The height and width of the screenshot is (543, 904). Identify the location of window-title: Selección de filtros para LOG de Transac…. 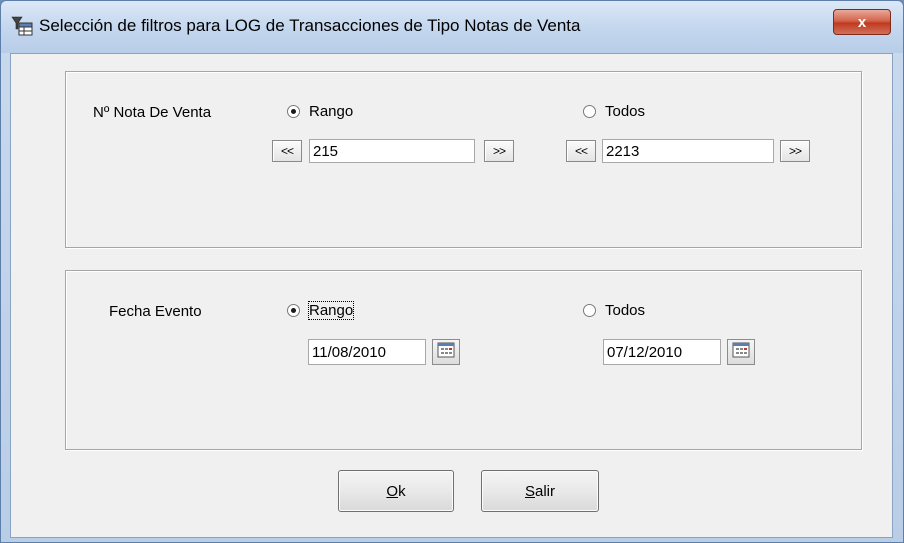
(310, 25).